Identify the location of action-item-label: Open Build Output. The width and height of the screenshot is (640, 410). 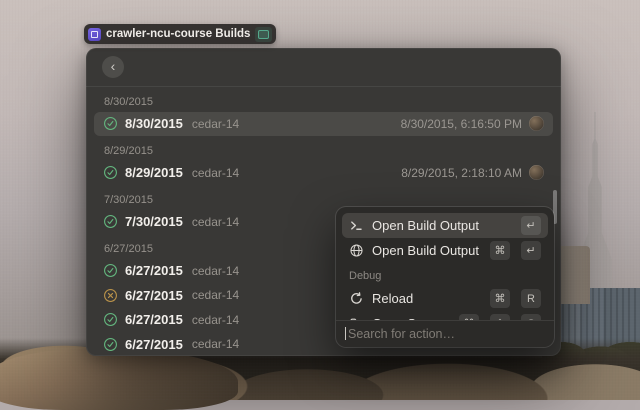
(425, 225).